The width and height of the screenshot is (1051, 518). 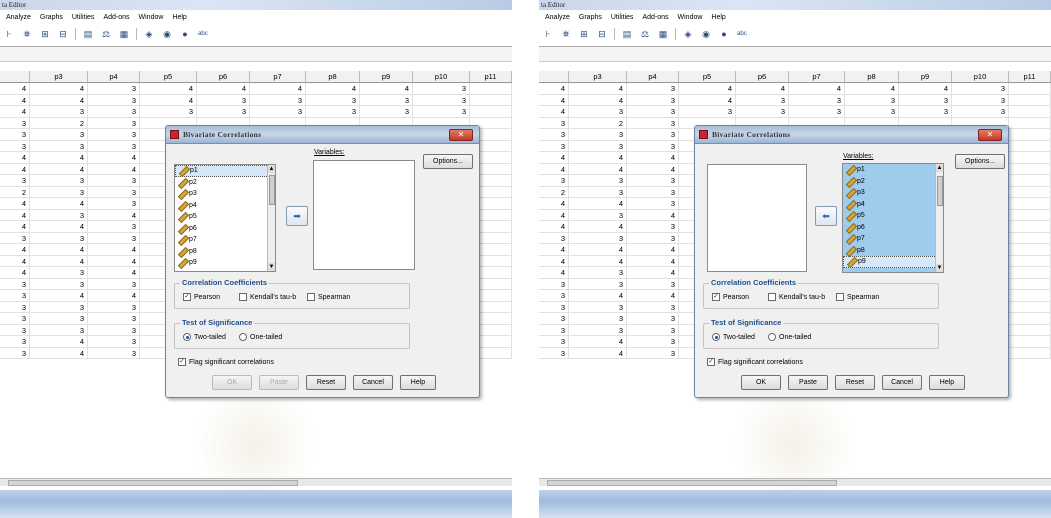 What do you see at coordinates (333, 76) in the screenshot?
I see `column-header: p8` at bounding box center [333, 76].